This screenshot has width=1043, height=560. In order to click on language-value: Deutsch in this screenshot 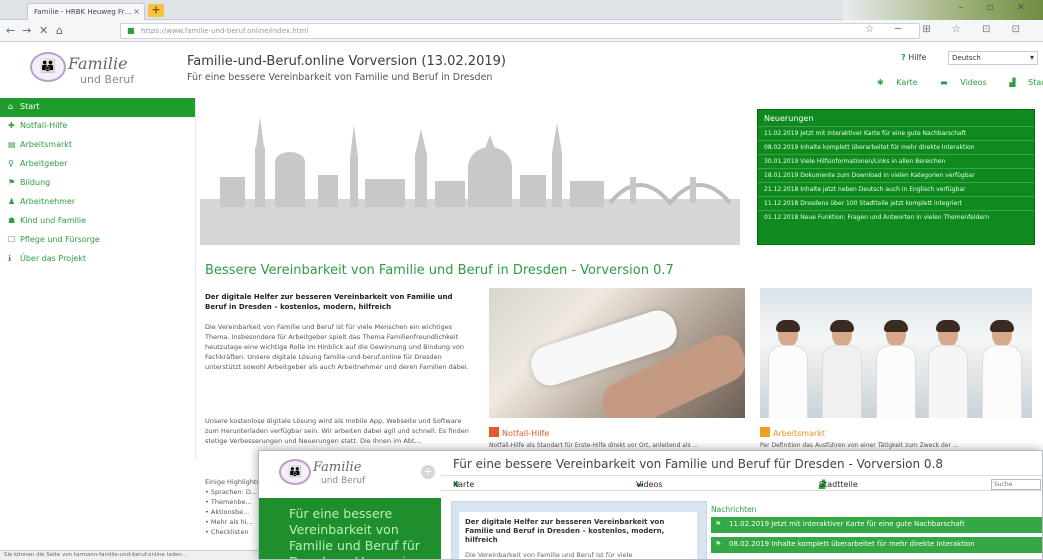, I will do `click(966, 58)`.